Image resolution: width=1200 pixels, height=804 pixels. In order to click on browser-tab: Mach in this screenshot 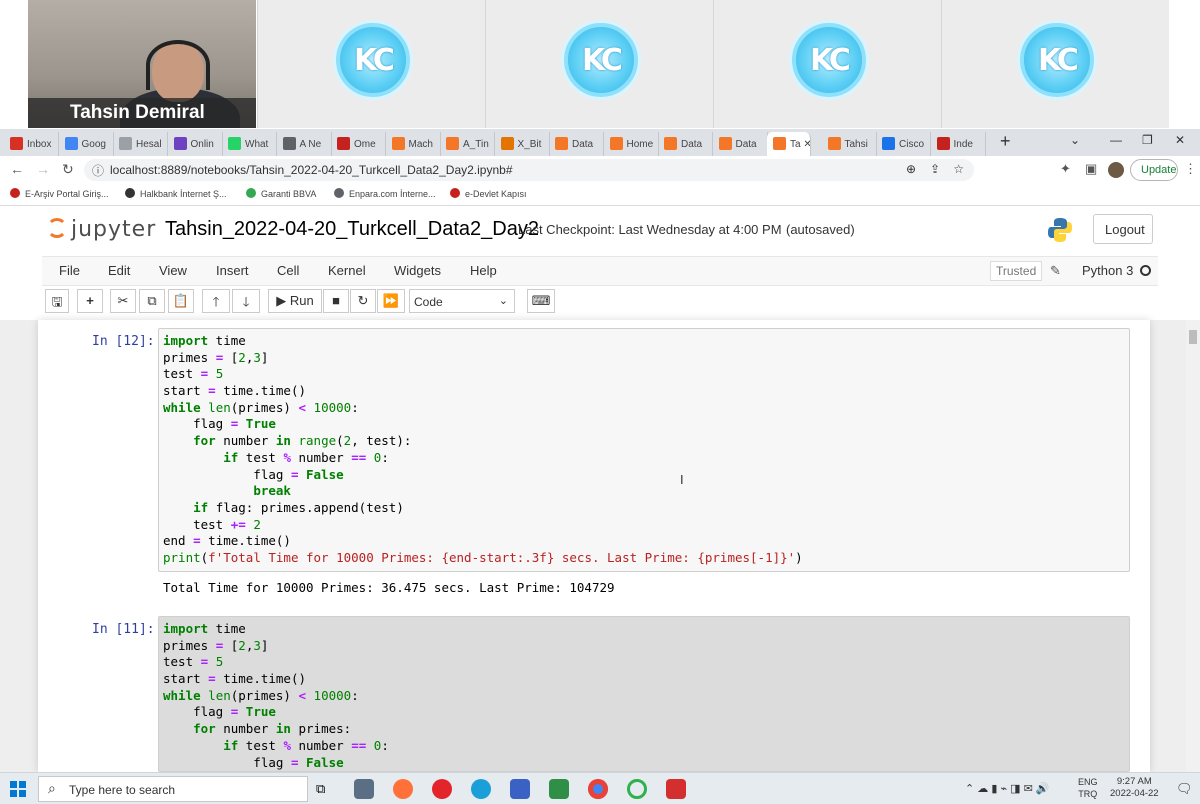, I will do `click(413, 144)`.